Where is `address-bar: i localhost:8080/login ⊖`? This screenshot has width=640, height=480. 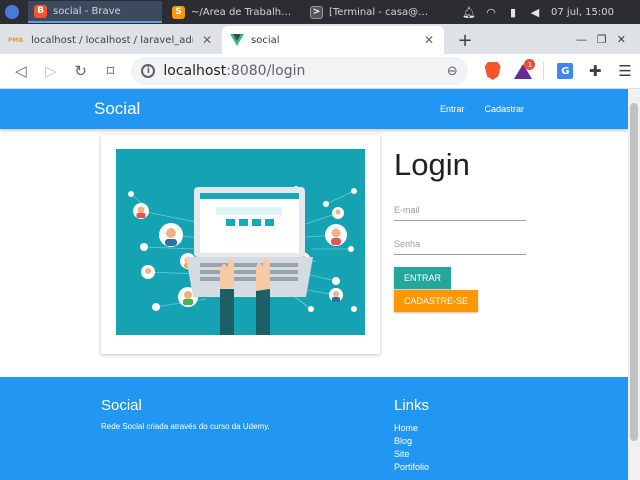
address-bar: i localhost:8080/login ⊖ is located at coordinates (299, 71).